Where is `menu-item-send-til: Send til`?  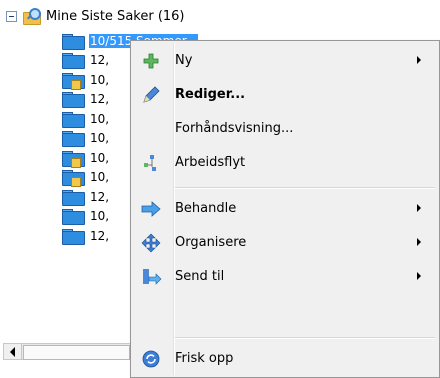 menu-item-send-til: Send til is located at coordinates (285, 276).